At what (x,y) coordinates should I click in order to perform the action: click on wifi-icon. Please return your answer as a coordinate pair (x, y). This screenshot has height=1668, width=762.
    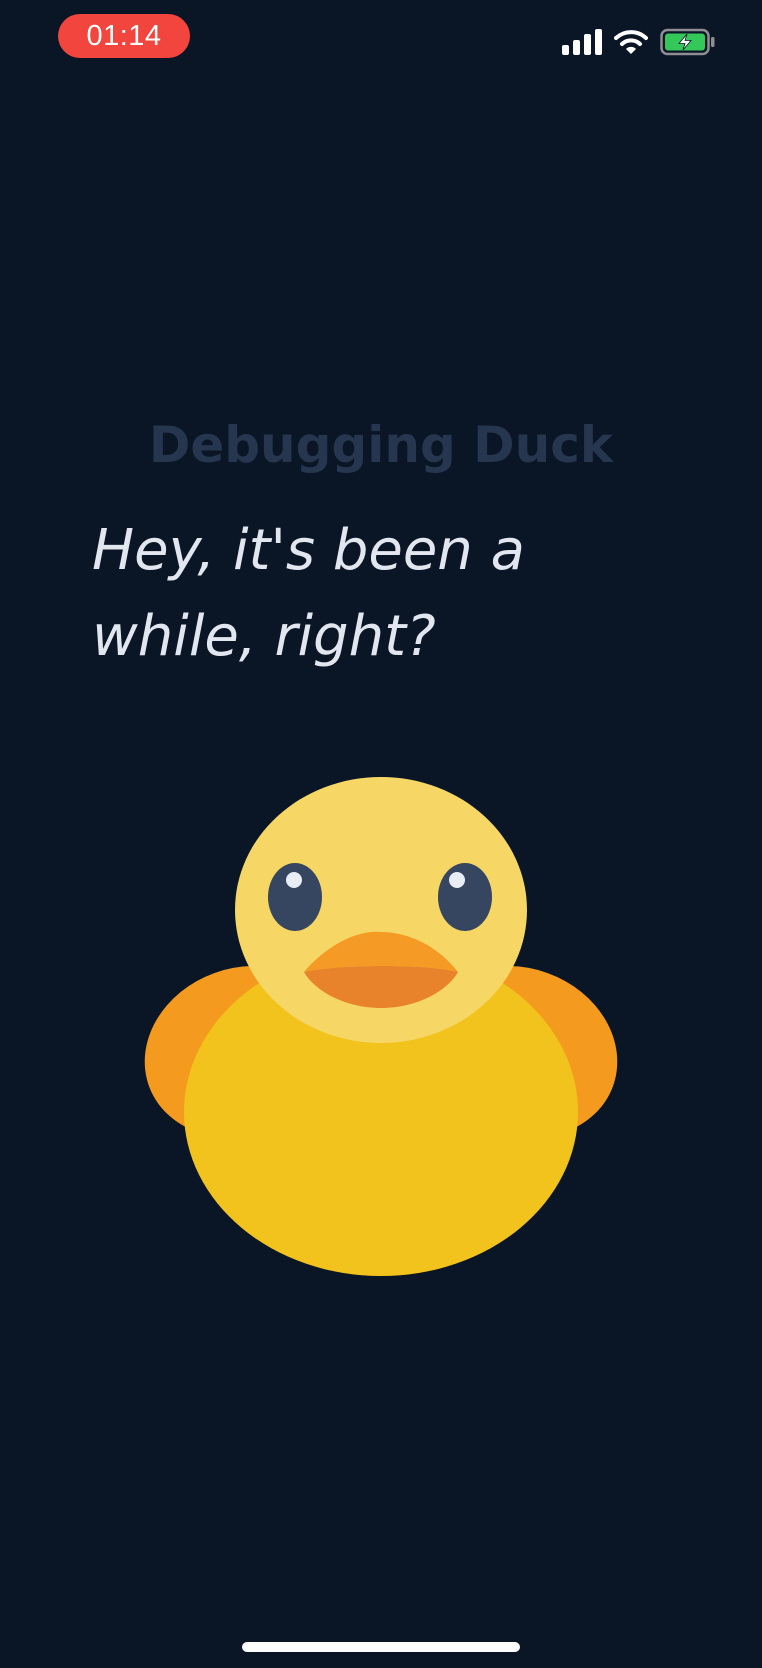
    Looking at the image, I should click on (631, 42).